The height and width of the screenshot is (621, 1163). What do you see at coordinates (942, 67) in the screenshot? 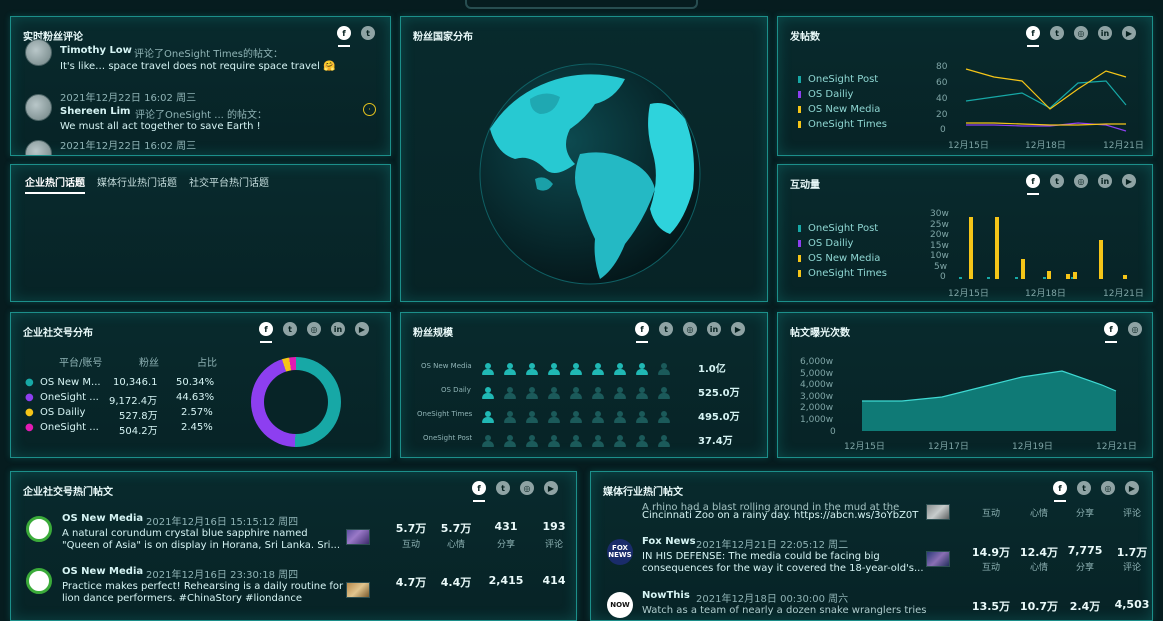
I see `y-tick: 80` at bounding box center [942, 67].